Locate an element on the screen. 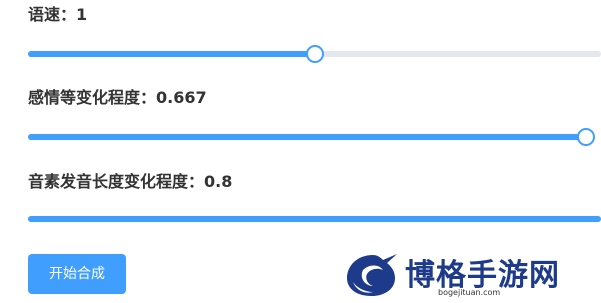 This screenshot has width=601, height=303. speed-slider-thumb is located at coordinates (314, 54).